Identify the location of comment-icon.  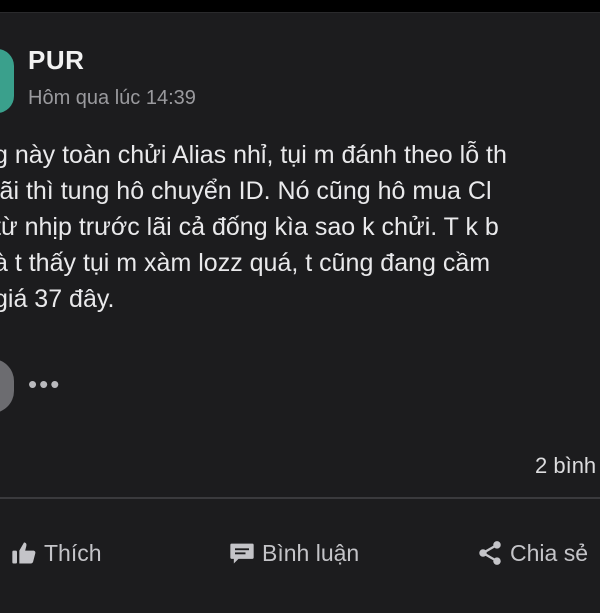
(242, 553).